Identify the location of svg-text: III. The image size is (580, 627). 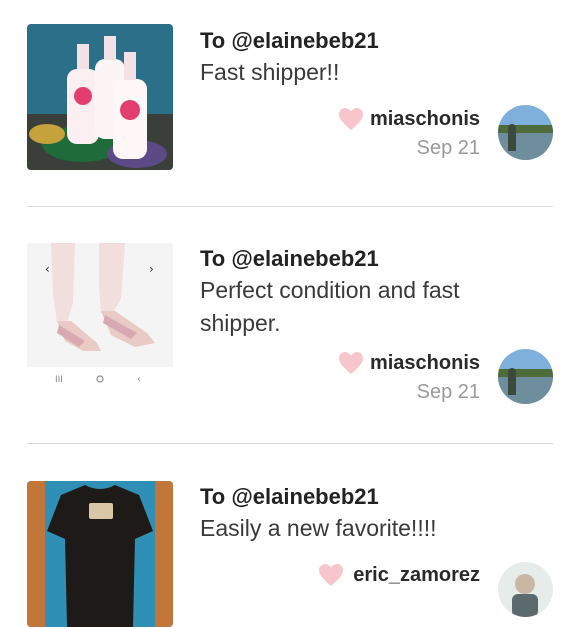
(59, 380).